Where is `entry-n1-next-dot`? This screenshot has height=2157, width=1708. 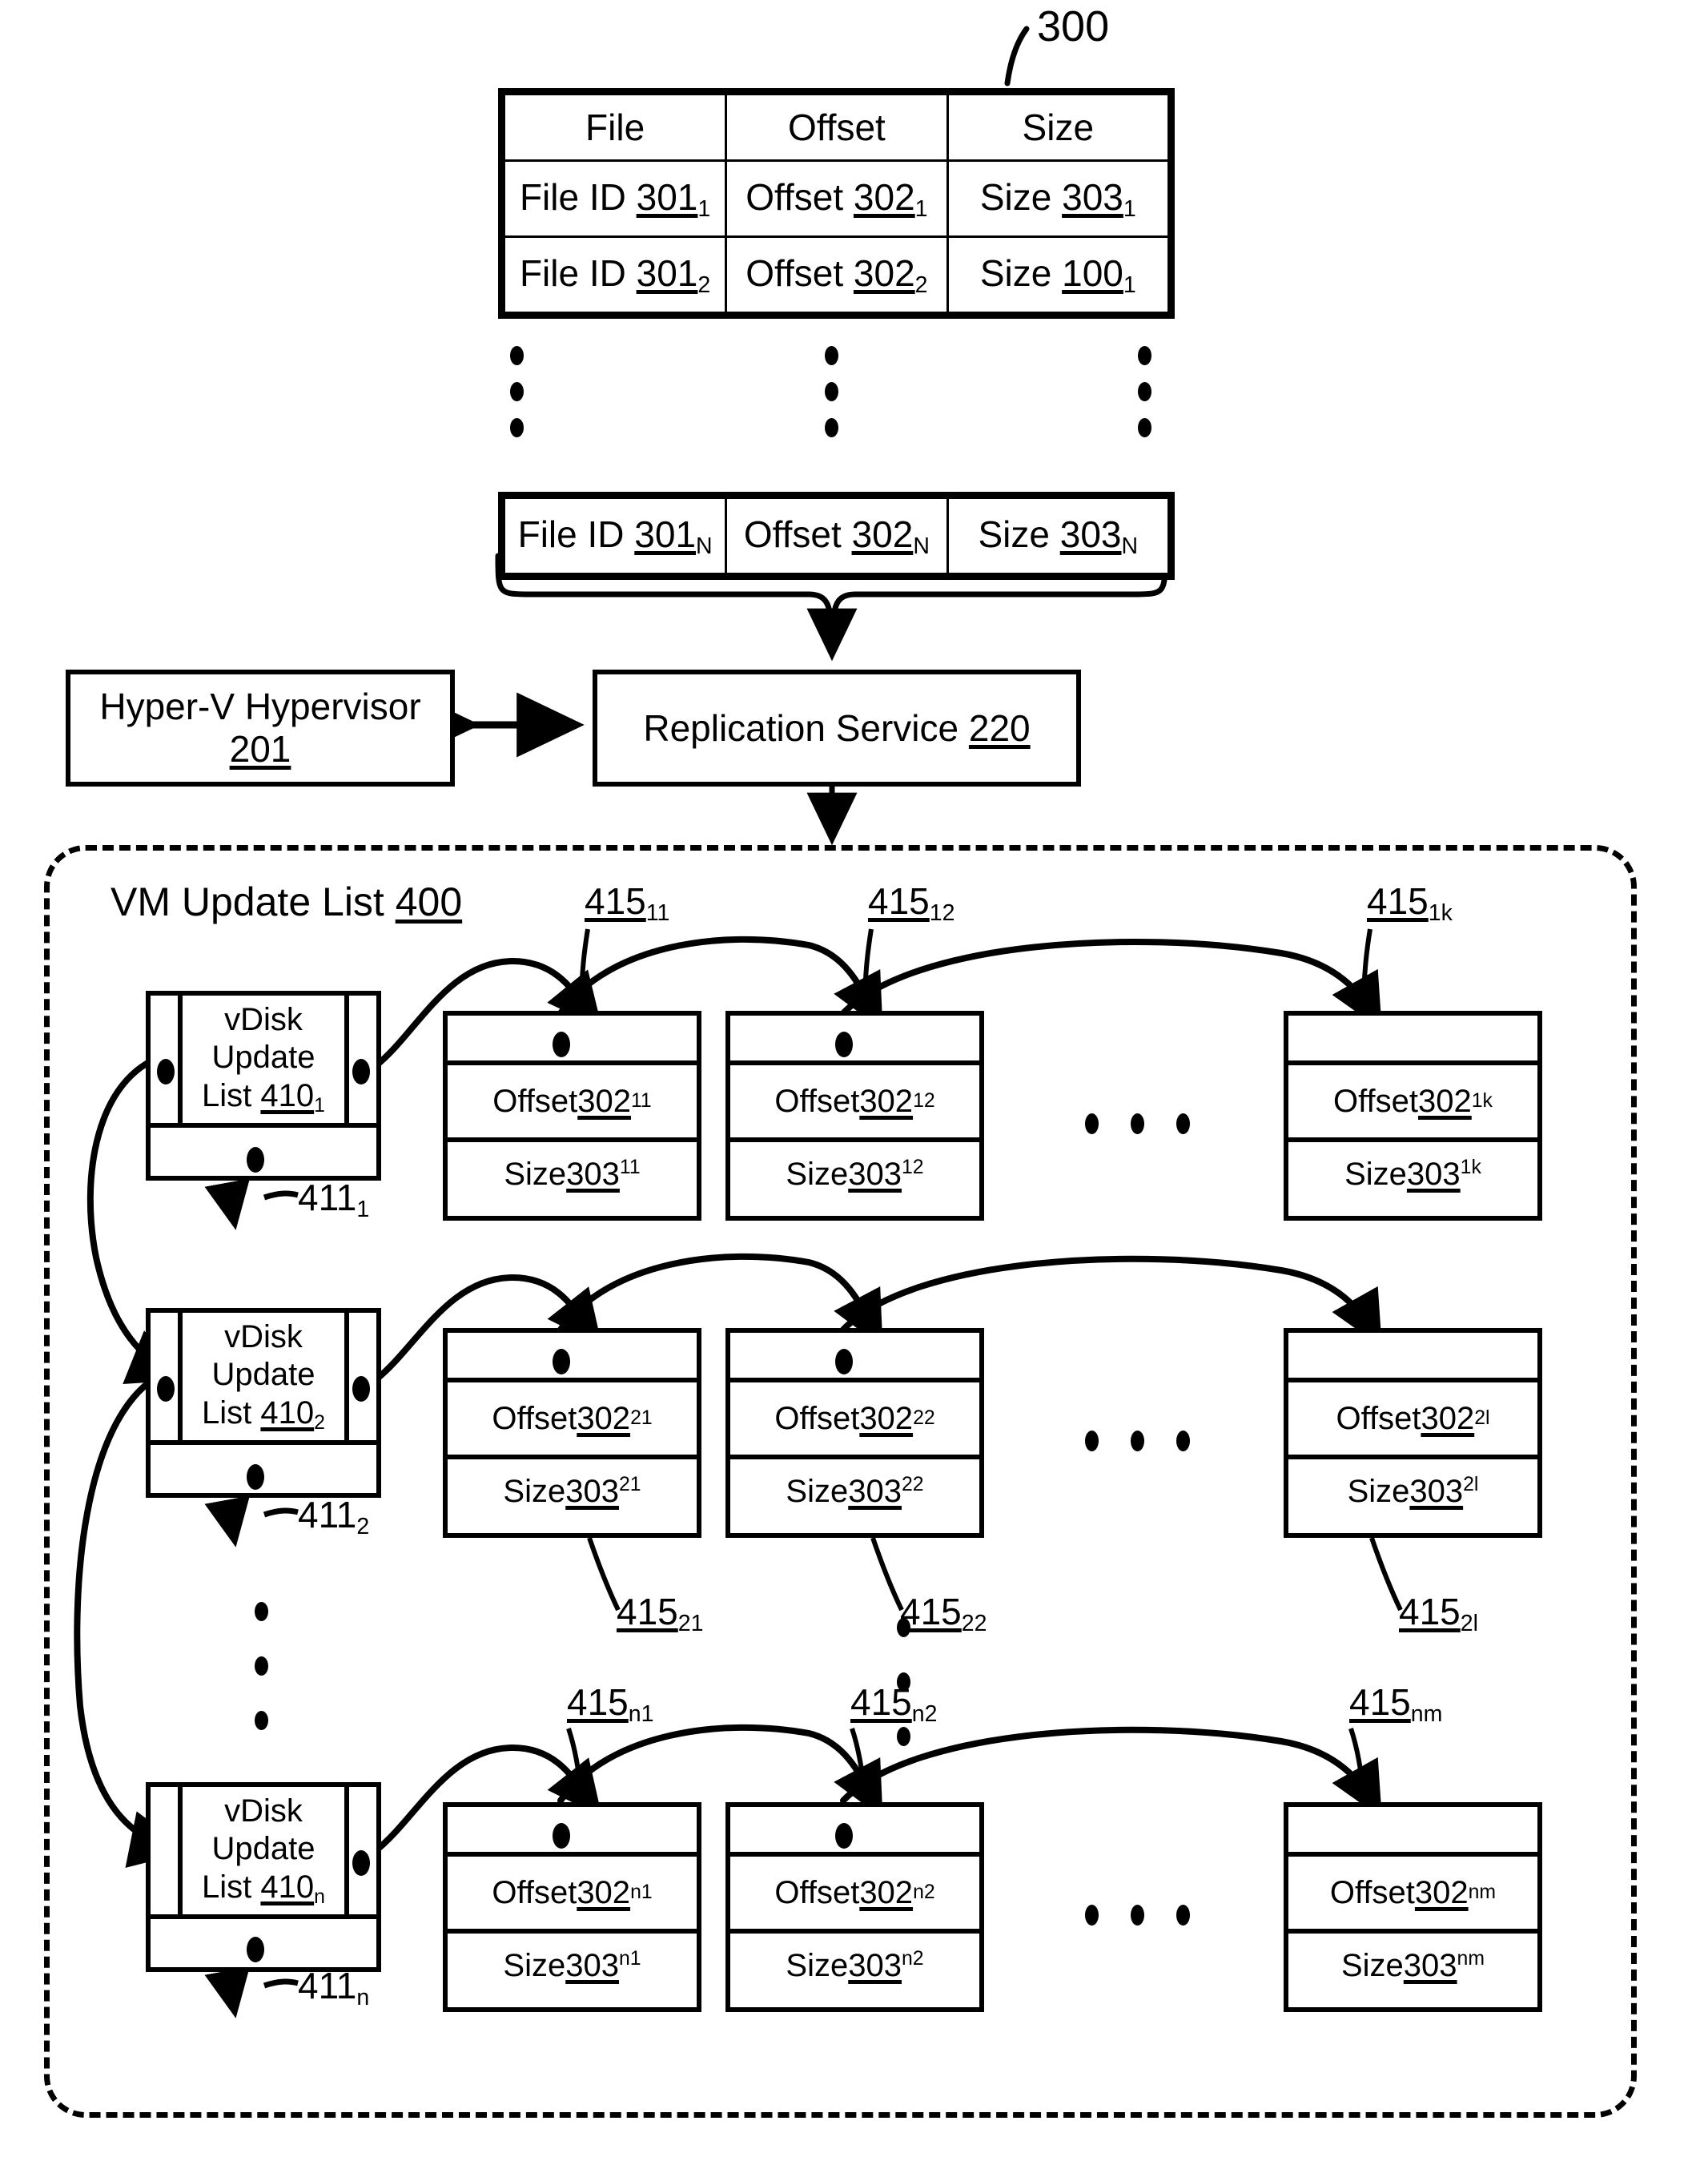 entry-n1-next-dot is located at coordinates (561, 1836).